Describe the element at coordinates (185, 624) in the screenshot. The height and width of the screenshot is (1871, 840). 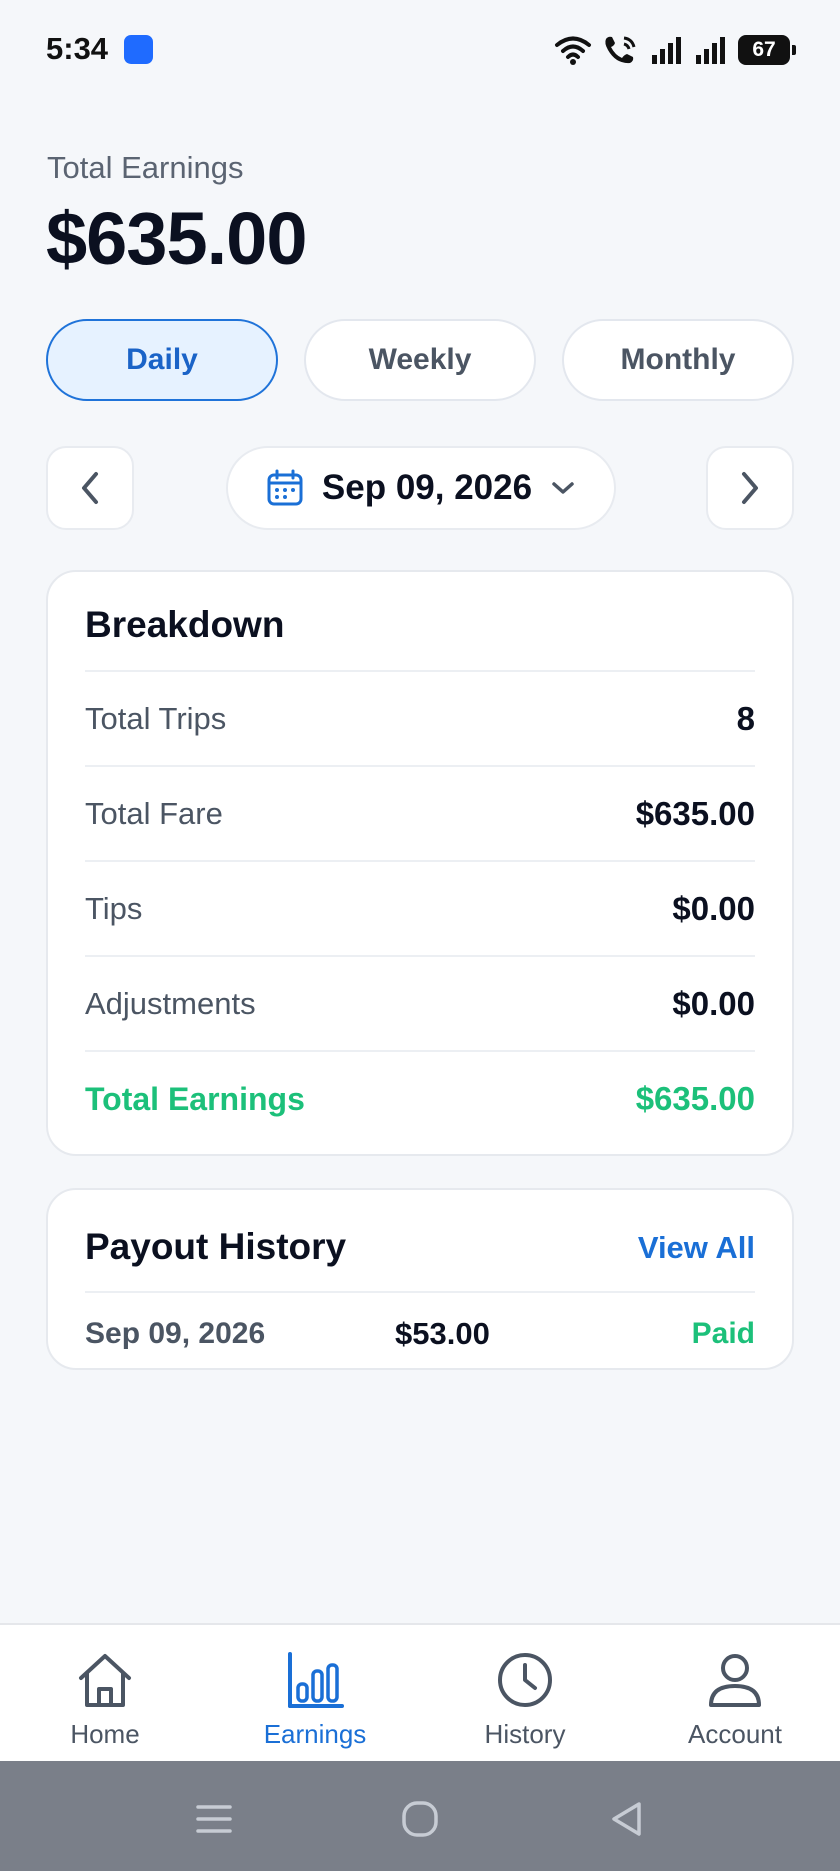
I see `breakdown-title: Breakdown` at that location.